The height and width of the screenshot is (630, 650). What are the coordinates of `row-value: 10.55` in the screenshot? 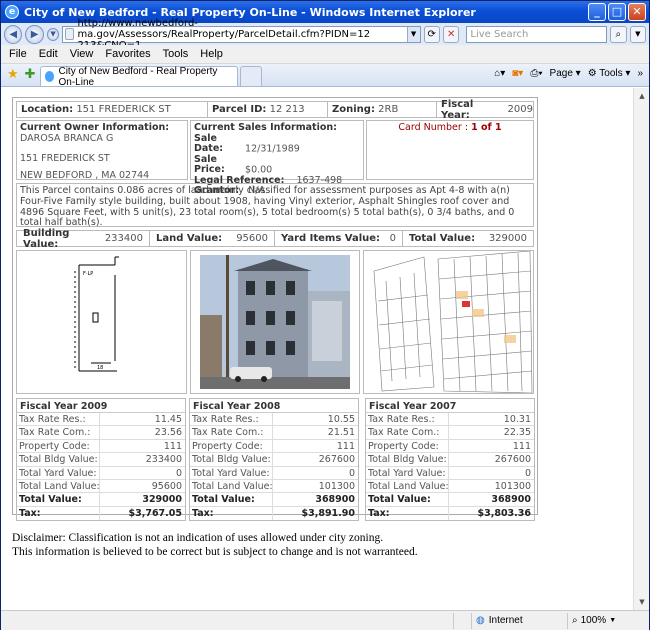 It's located at (341, 419).